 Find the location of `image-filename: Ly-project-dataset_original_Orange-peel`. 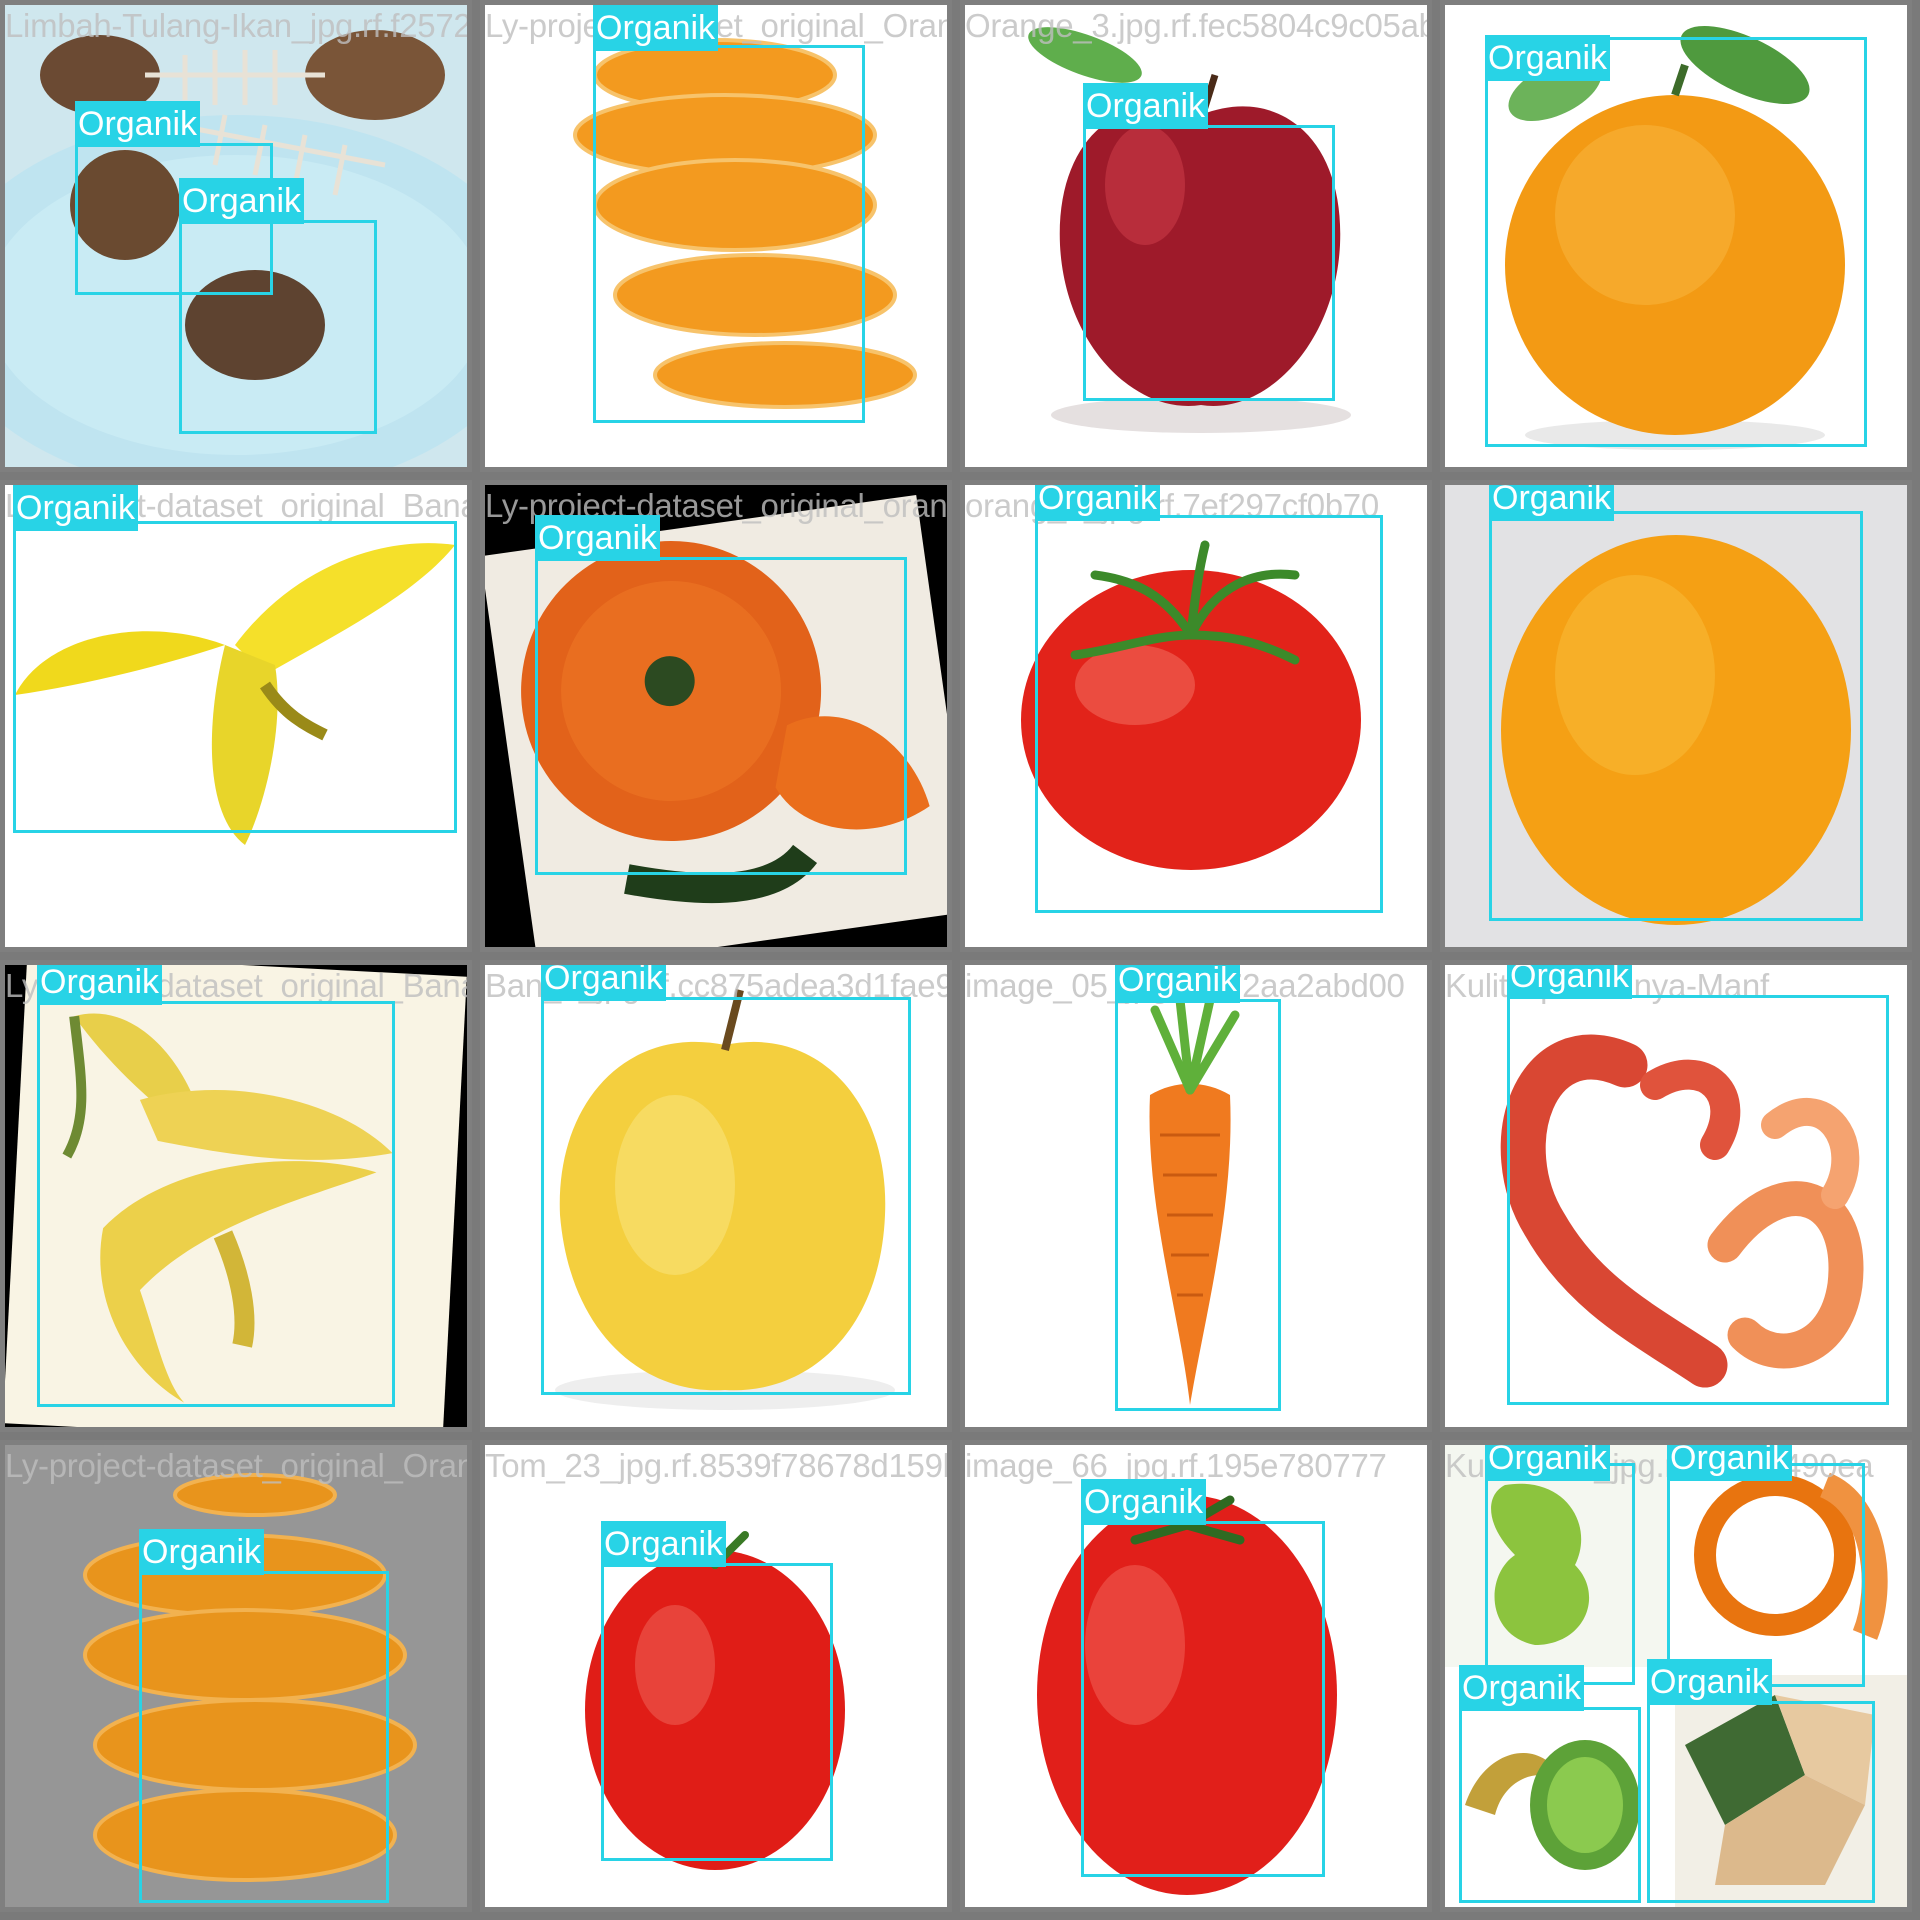

image-filename: Ly-project-dataset_original_Orange-peel is located at coordinates (236, 1465).